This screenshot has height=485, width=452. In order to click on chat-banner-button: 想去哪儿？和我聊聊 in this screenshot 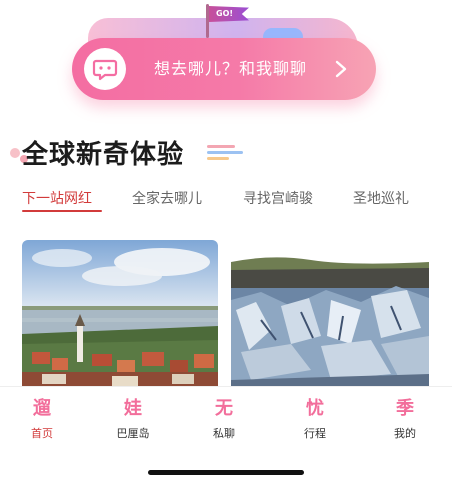, I will do `click(224, 69)`.